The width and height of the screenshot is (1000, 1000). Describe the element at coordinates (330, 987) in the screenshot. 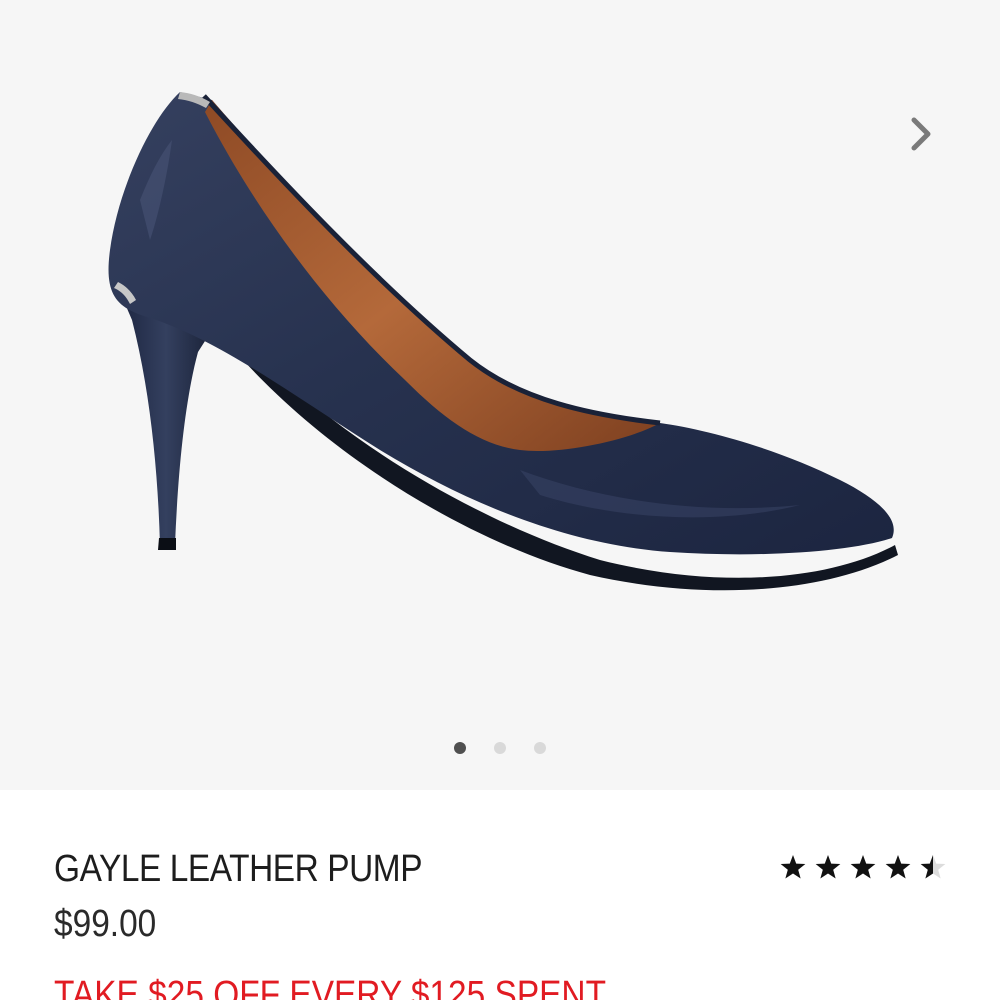

I see `promo-link: TAKE $25 OFF EVERY $125 SPENT` at that location.